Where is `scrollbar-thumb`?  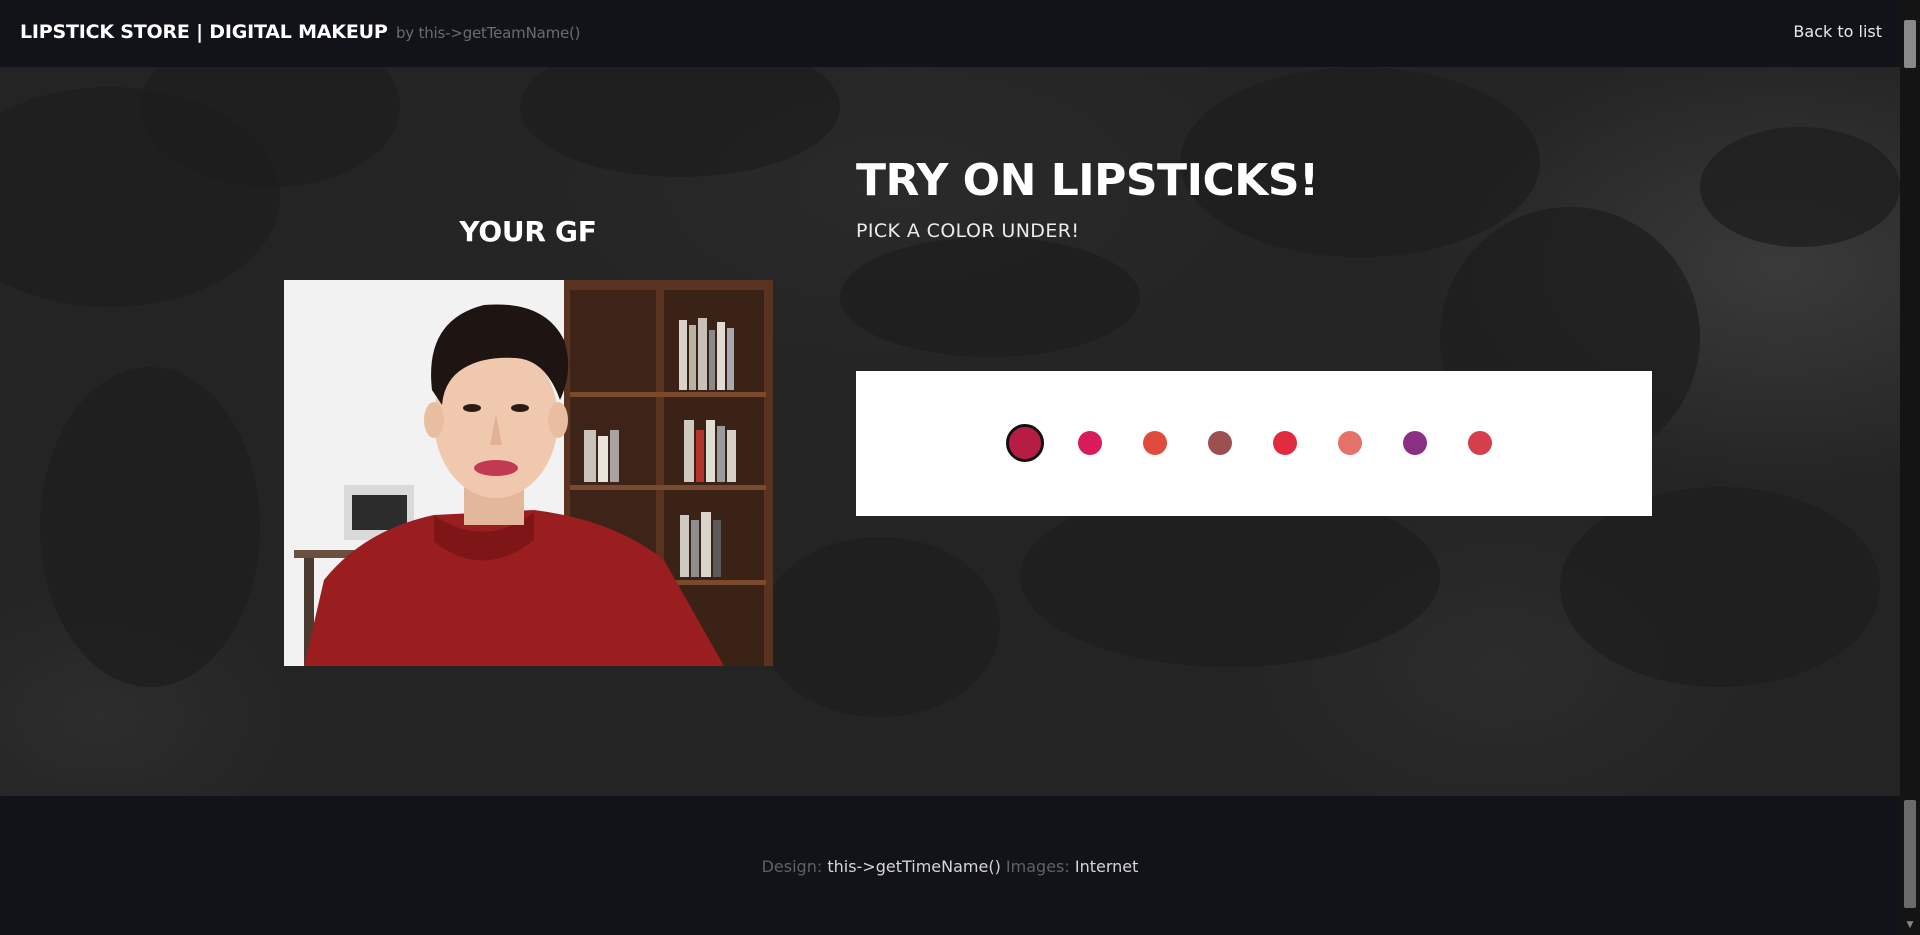
scrollbar-thumb is located at coordinates (1910, 44).